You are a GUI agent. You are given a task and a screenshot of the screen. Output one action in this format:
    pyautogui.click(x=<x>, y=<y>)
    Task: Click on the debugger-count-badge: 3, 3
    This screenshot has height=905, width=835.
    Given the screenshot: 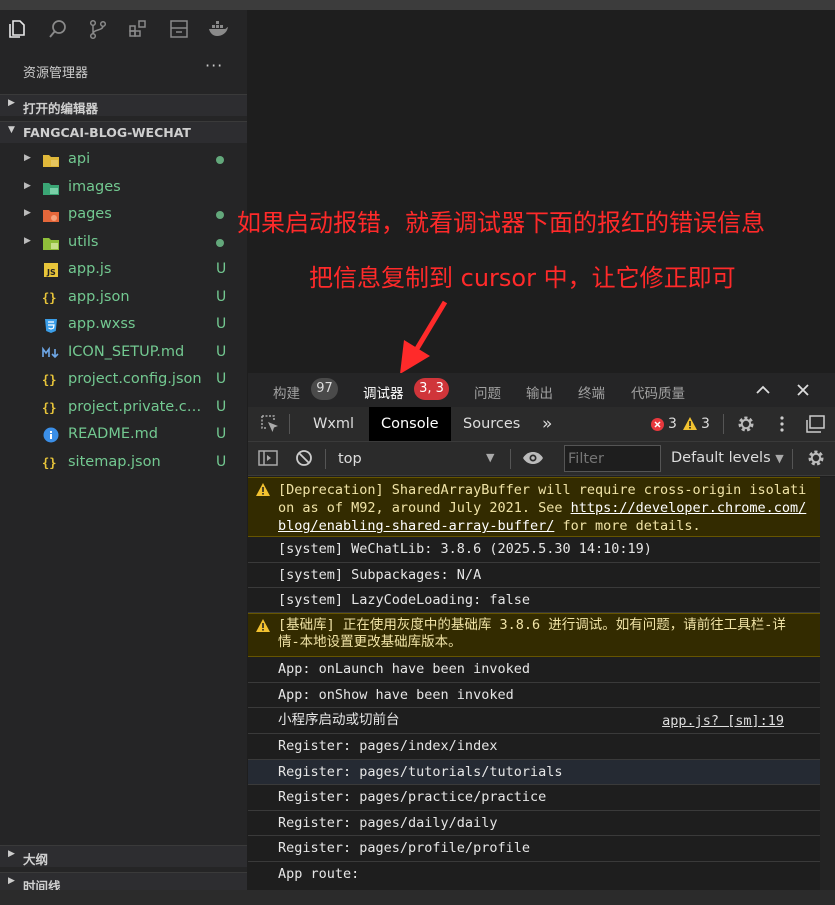 What is the action you would take?
    pyautogui.click(x=431, y=389)
    